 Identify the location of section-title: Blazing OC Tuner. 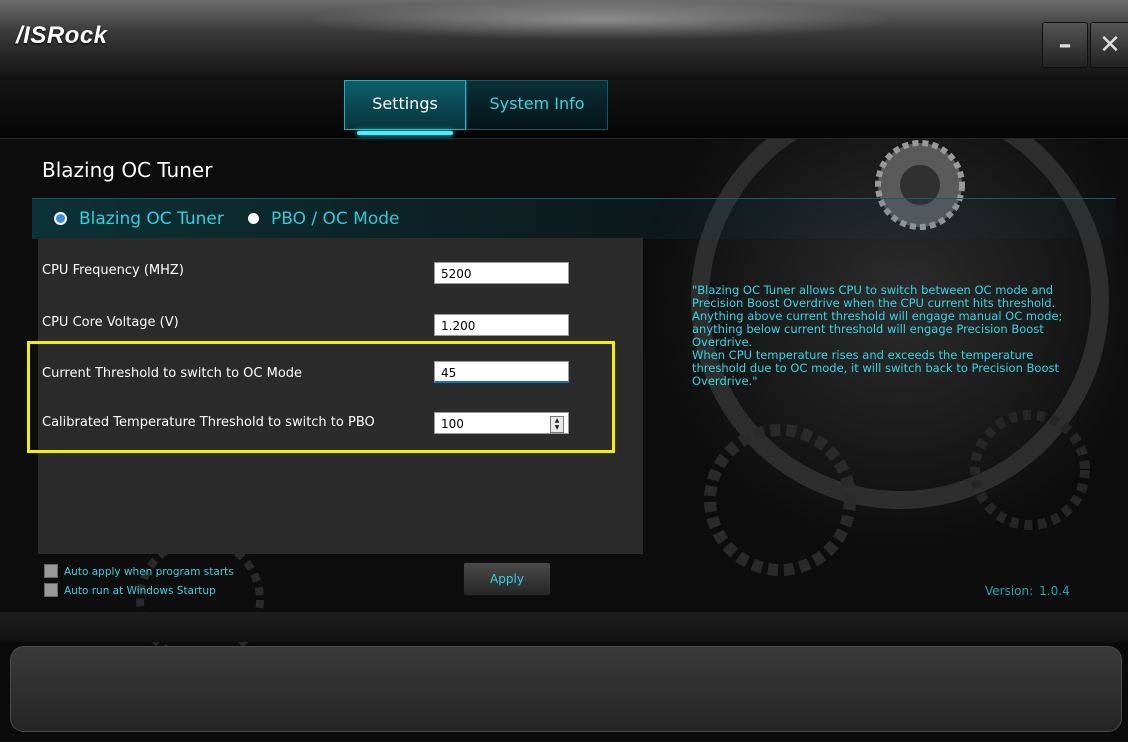
(127, 170).